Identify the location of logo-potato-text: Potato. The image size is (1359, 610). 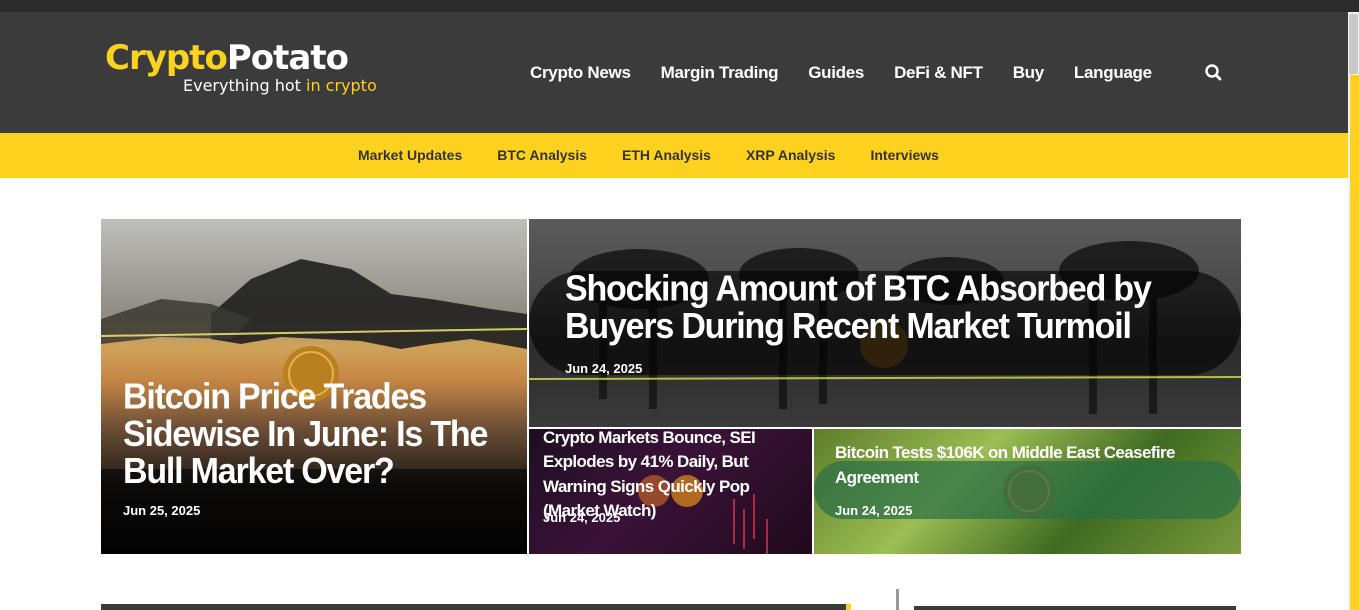
(287, 58).